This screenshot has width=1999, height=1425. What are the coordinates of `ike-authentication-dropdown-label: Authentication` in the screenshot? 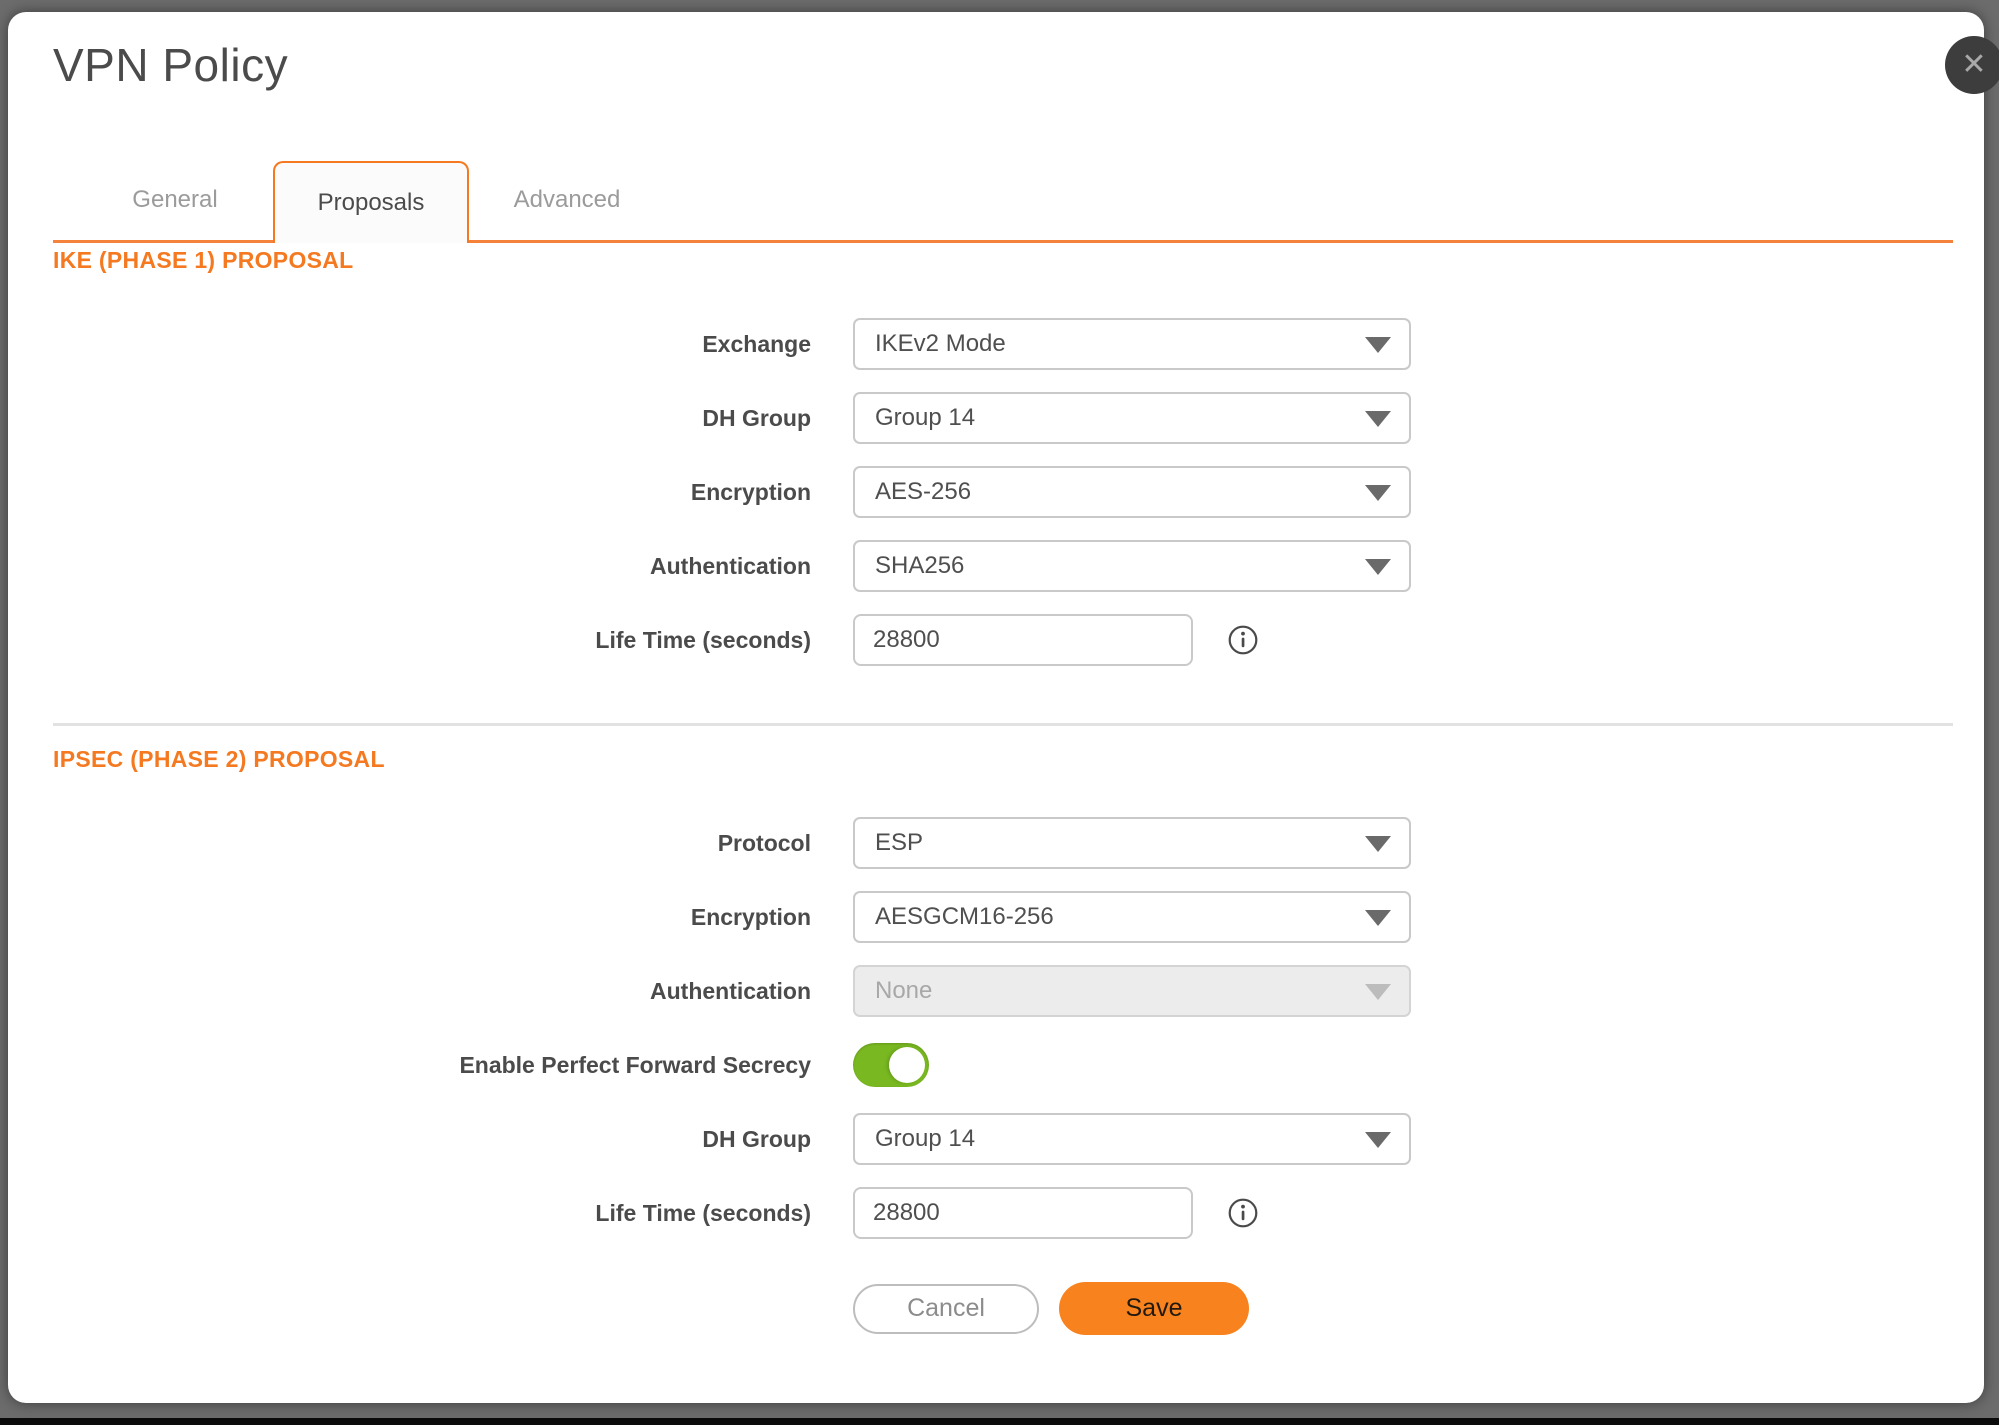 It's located at (730, 565).